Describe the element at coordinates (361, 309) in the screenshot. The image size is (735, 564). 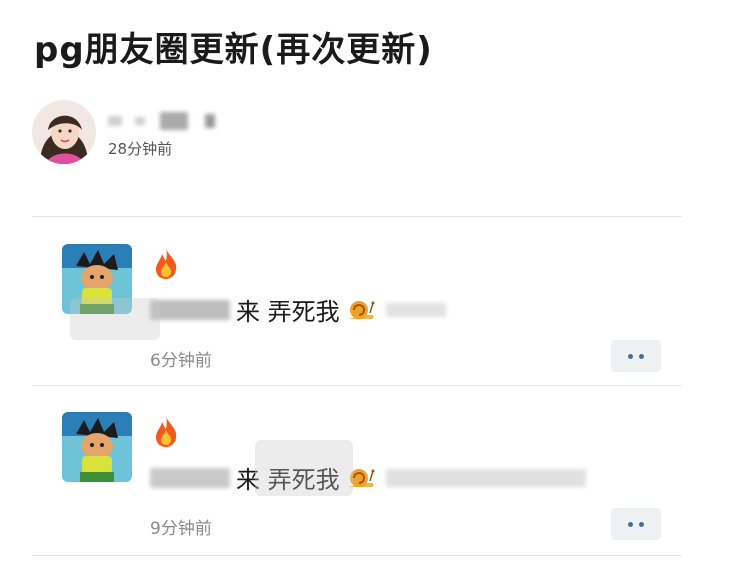
I see `snail-icon` at that location.